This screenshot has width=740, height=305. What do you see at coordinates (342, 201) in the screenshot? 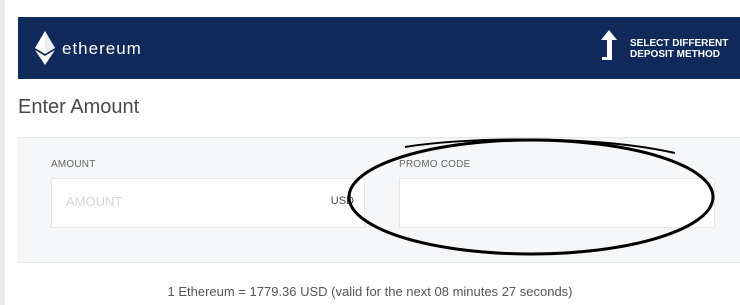
I see `currency-label: USD` at bounding box center [342, 201].